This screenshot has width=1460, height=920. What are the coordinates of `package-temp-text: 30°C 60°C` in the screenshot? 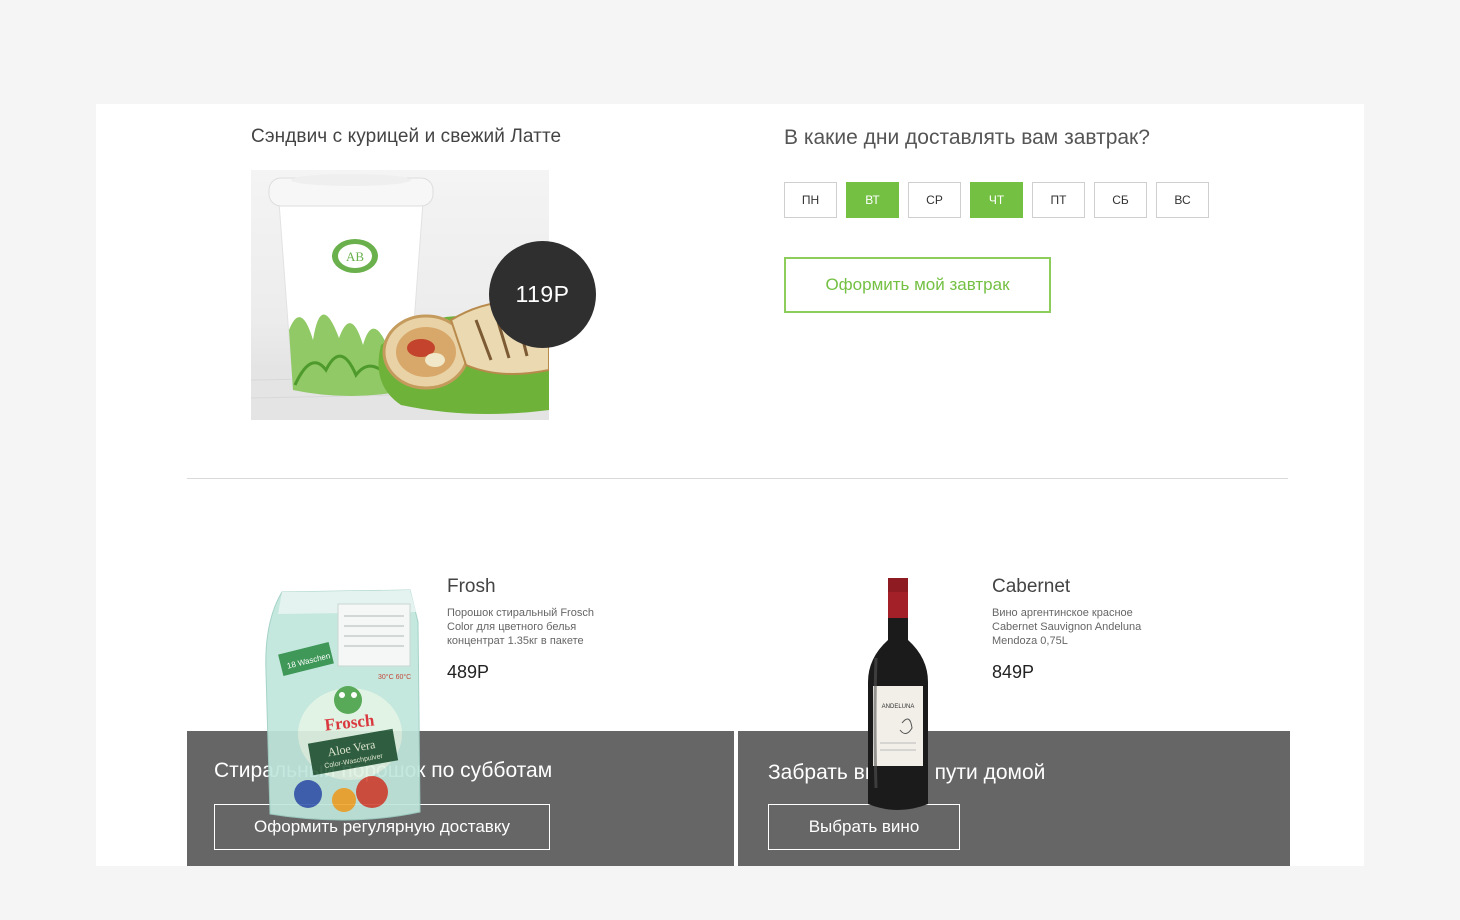 It's located at (394, 677).